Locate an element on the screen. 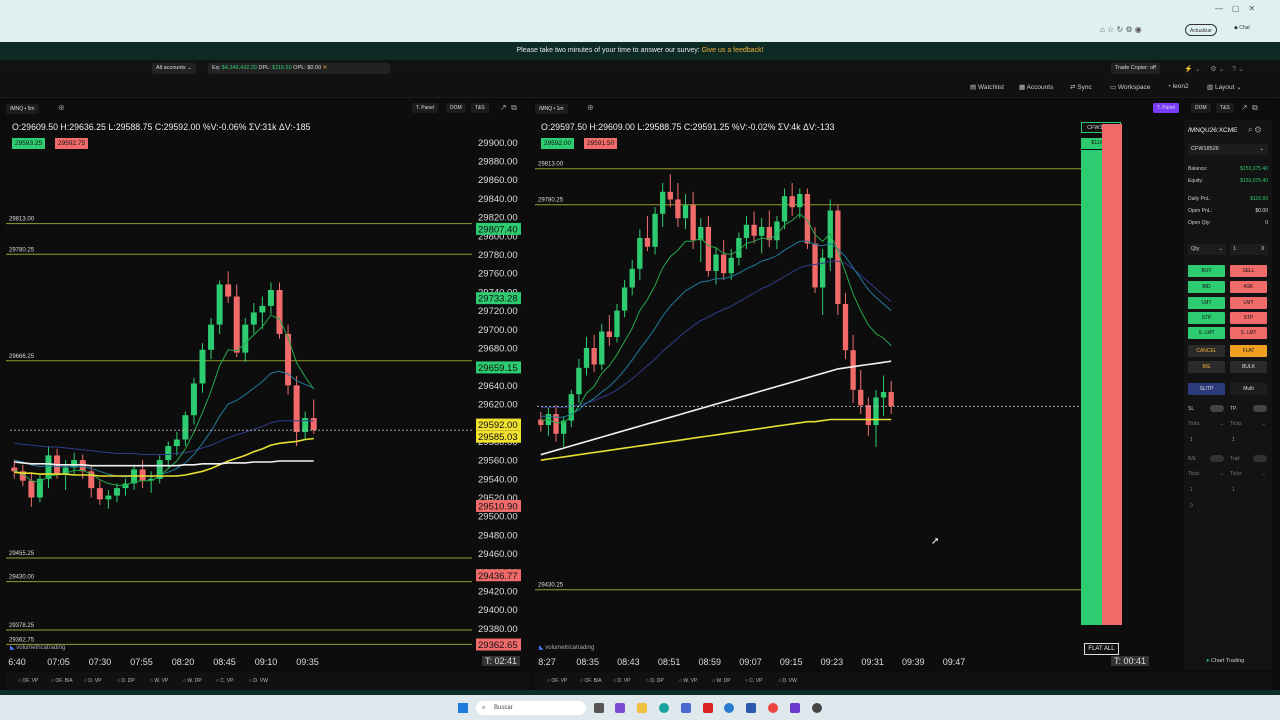 This screenshot has width=1280, height=720. buy-stop-button: STP is located at coordinates (1206, 318).